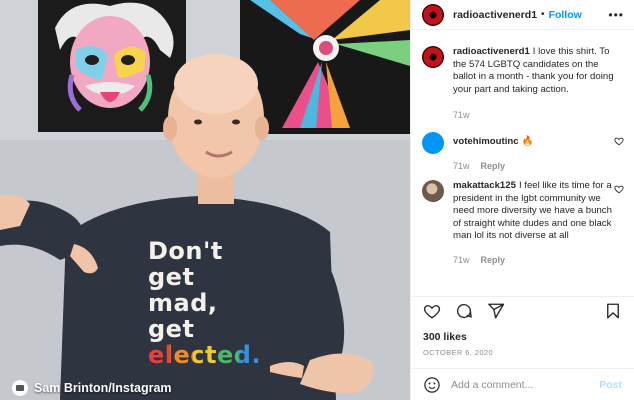  I want to click on camera-icon, so click(20, 388).